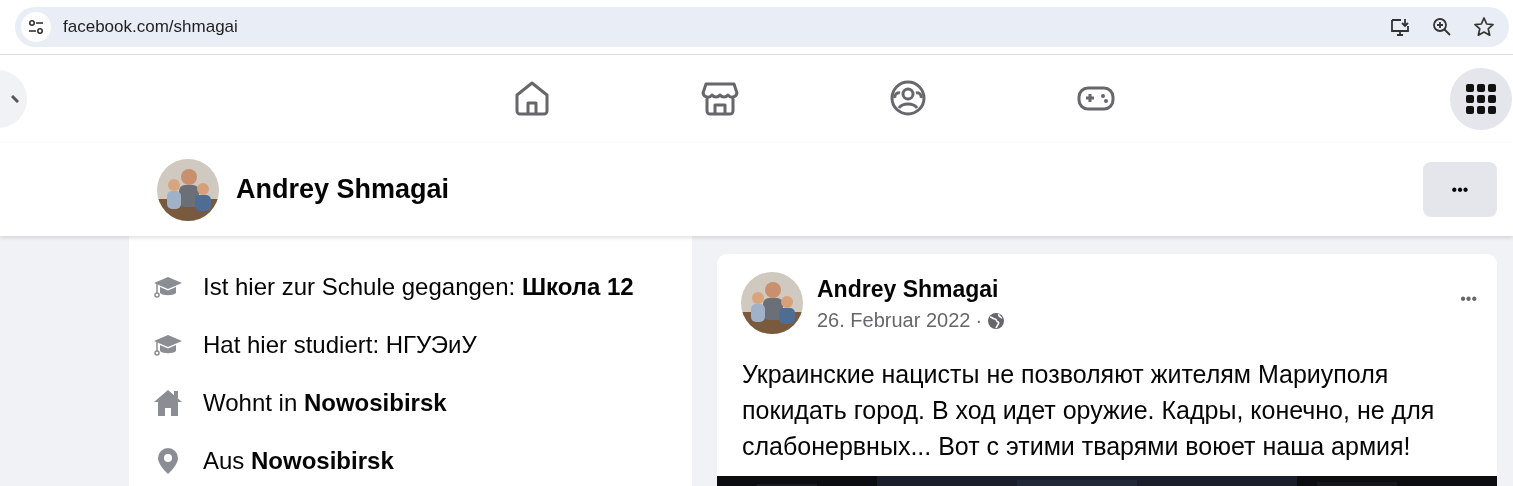 The width and height of the screenshot is (1513, 486). I want to click on intro-text: Wohnt in Nowosibirsk, so click(325, 403).